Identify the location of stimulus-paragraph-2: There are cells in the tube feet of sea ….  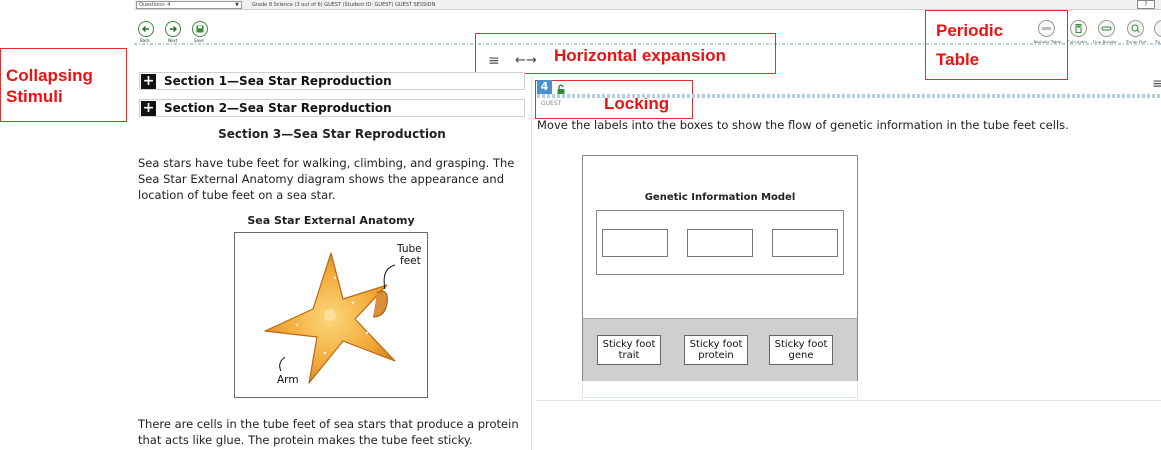
(328, 432).